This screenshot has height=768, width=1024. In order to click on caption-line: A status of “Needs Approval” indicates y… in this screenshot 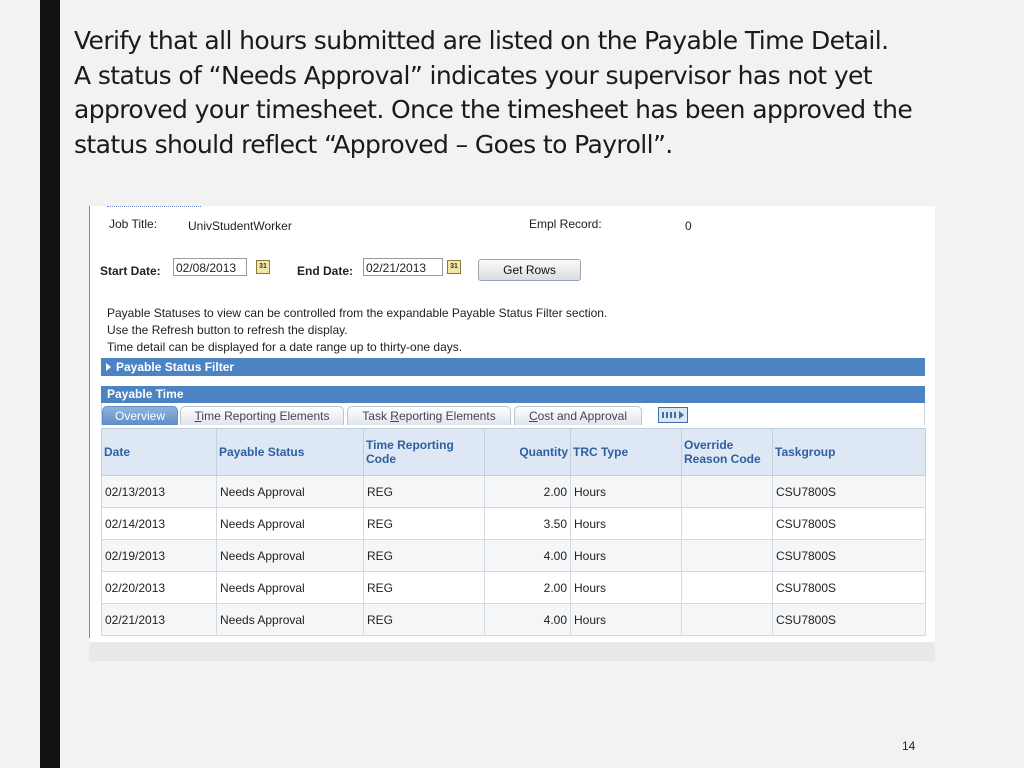, I will do `click(473, 75)`.